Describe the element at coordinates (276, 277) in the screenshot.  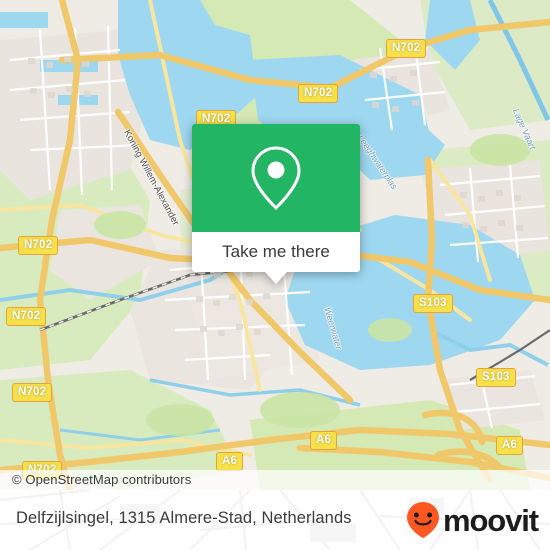
I see `popup-card-pointer` at that location.